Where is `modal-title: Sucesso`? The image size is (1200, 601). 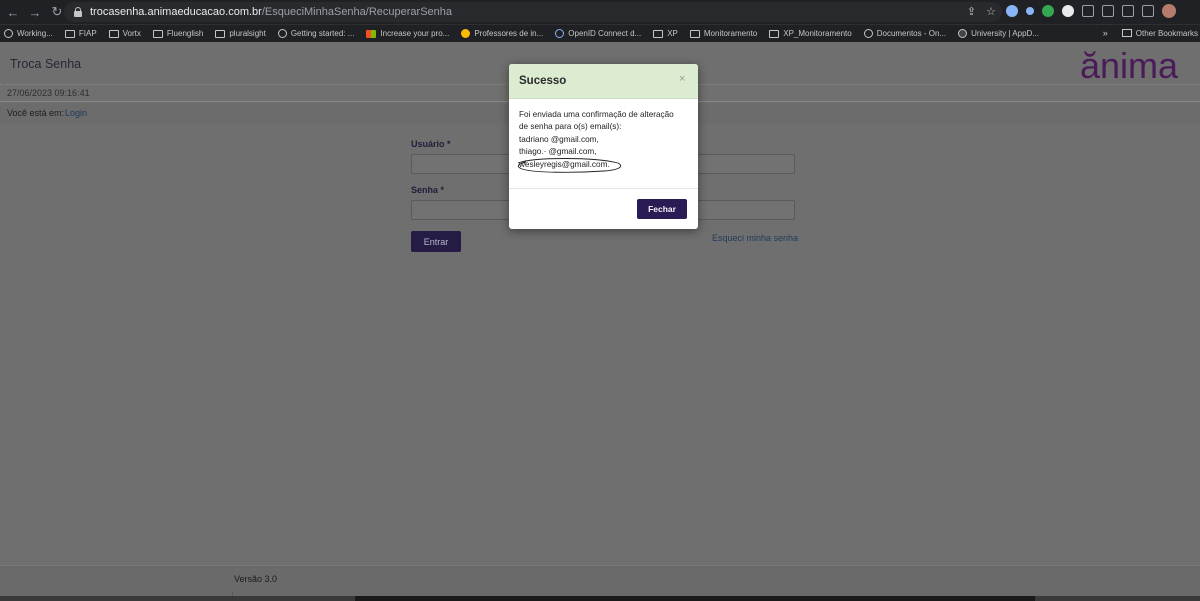
modal-title: Sucesso is located at coordinates (543, 81).